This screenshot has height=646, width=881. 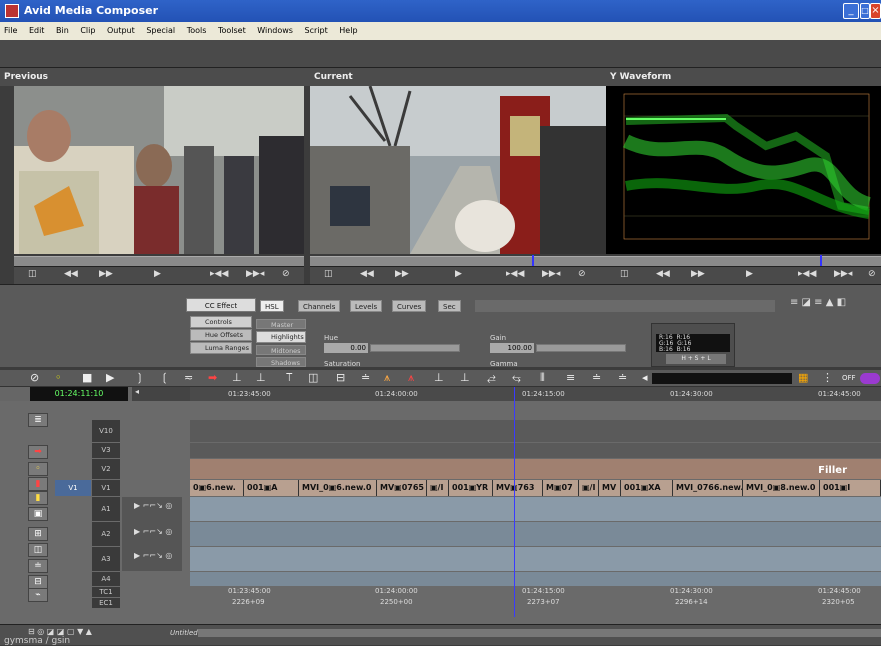 What do you see at coordinates (281, 350) in the screenshot?
I see `midtones-range-button: Midtones` at bounding box center [281, 350].